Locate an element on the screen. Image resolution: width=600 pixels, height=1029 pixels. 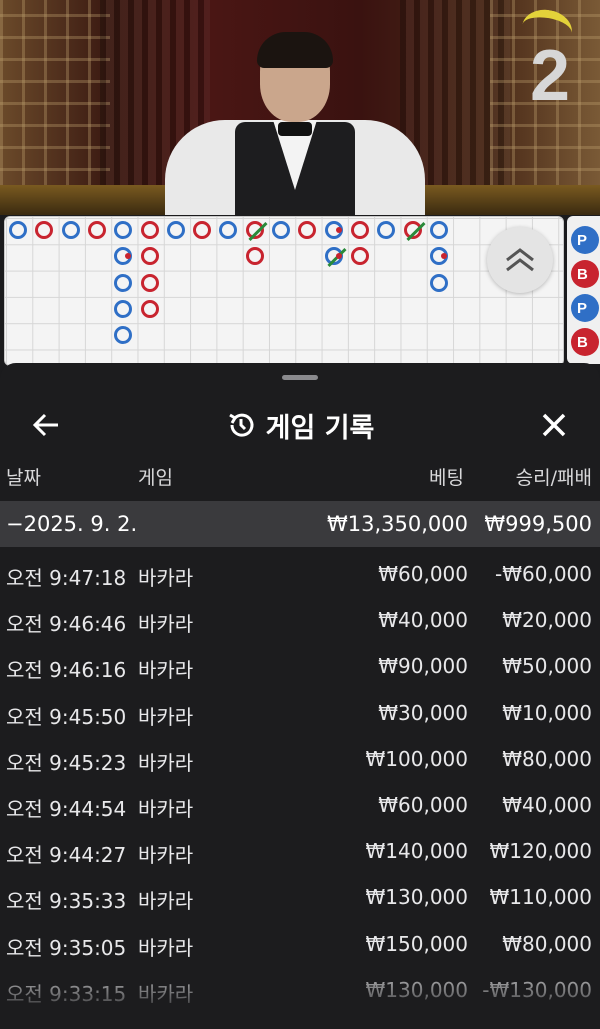
history-row-time: 오전 9:35:05 is located at coordinates (66, 947).